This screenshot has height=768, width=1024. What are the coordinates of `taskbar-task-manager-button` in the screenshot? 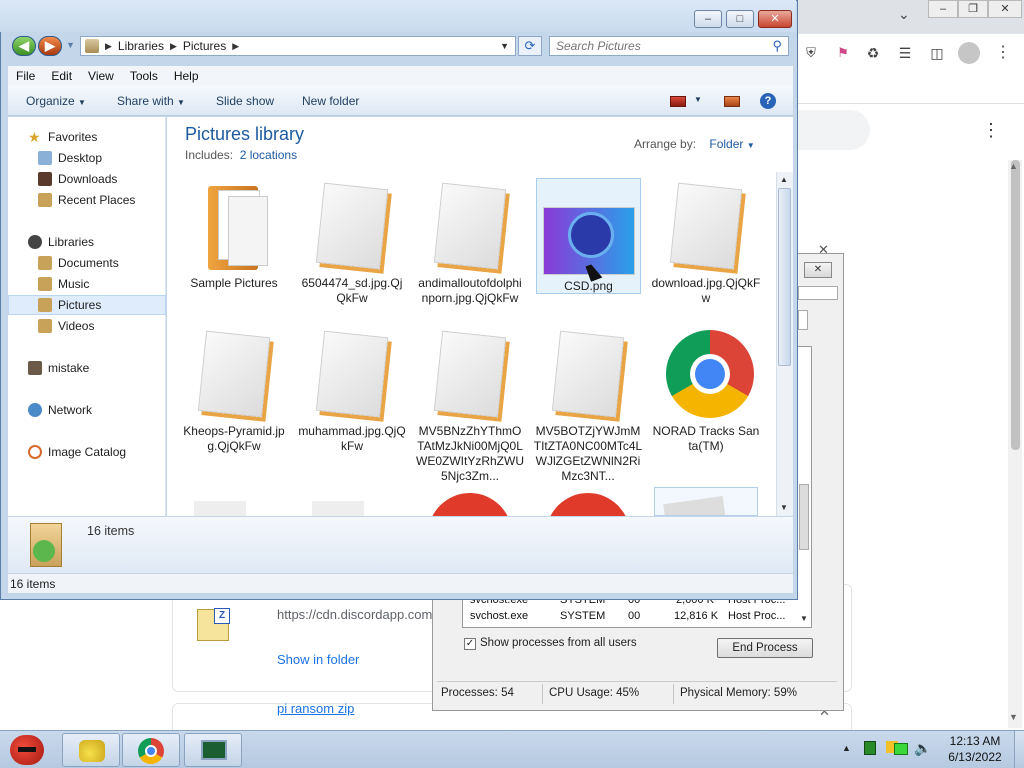 It's located at (213, 750).